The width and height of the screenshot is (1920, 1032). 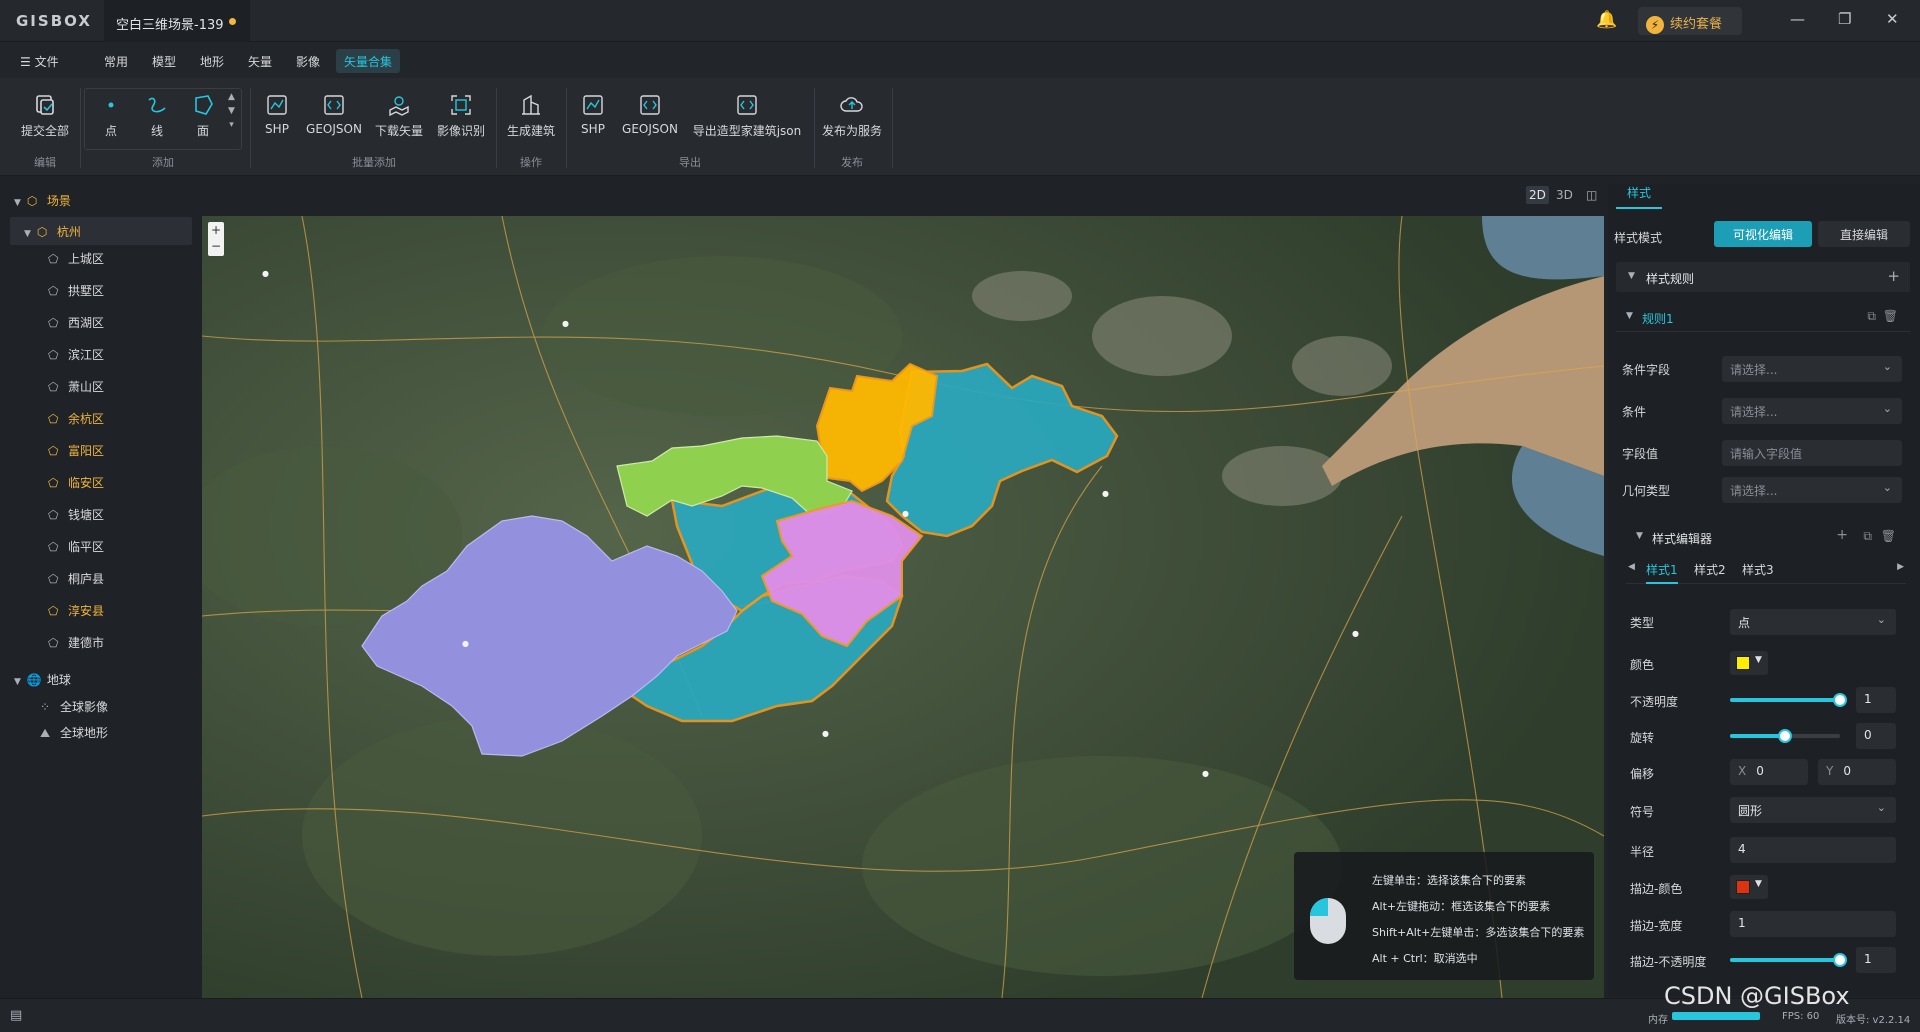 What do you see at coordinates (76, 616) in the screenshot?
I see `tree-node-district: ⬠ 淳安县` at bounding box center [76, 616].